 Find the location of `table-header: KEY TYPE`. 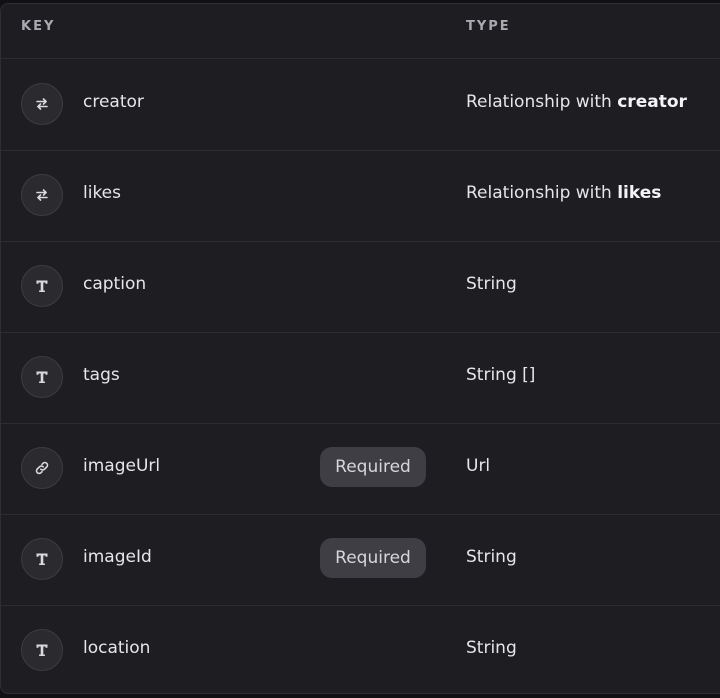

table-header: KEY TYPE is located at coordinates (360, 31).